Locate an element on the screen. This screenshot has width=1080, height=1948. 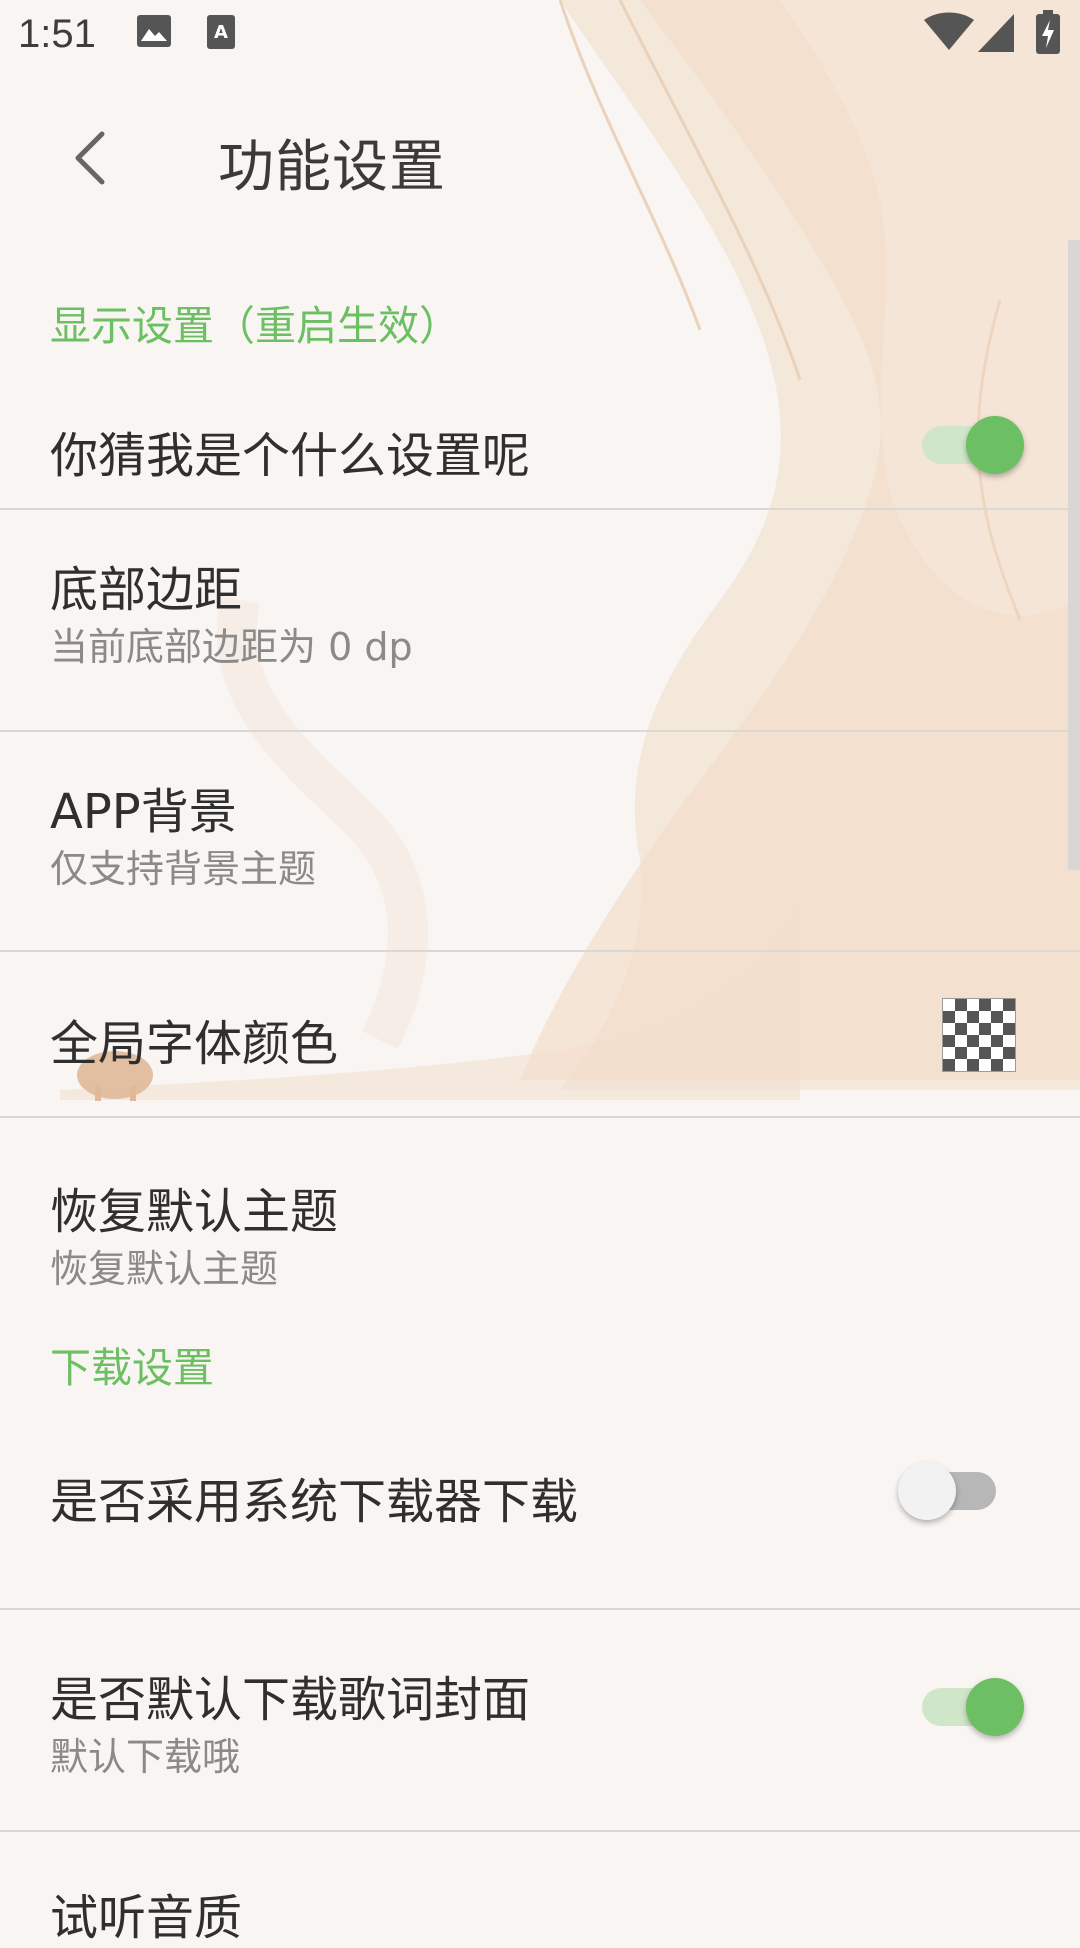
back-button is located at coordinates (94, 158).